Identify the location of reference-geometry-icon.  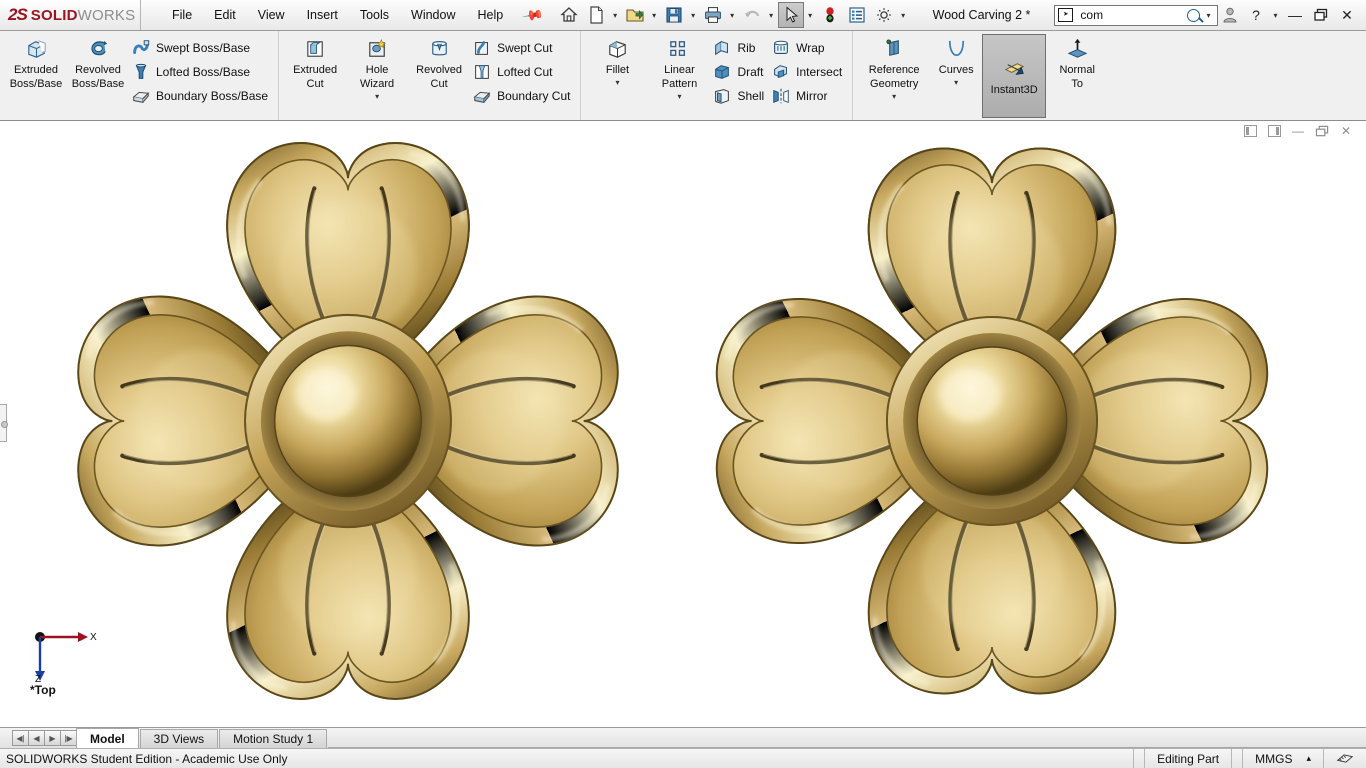
(892, 47).